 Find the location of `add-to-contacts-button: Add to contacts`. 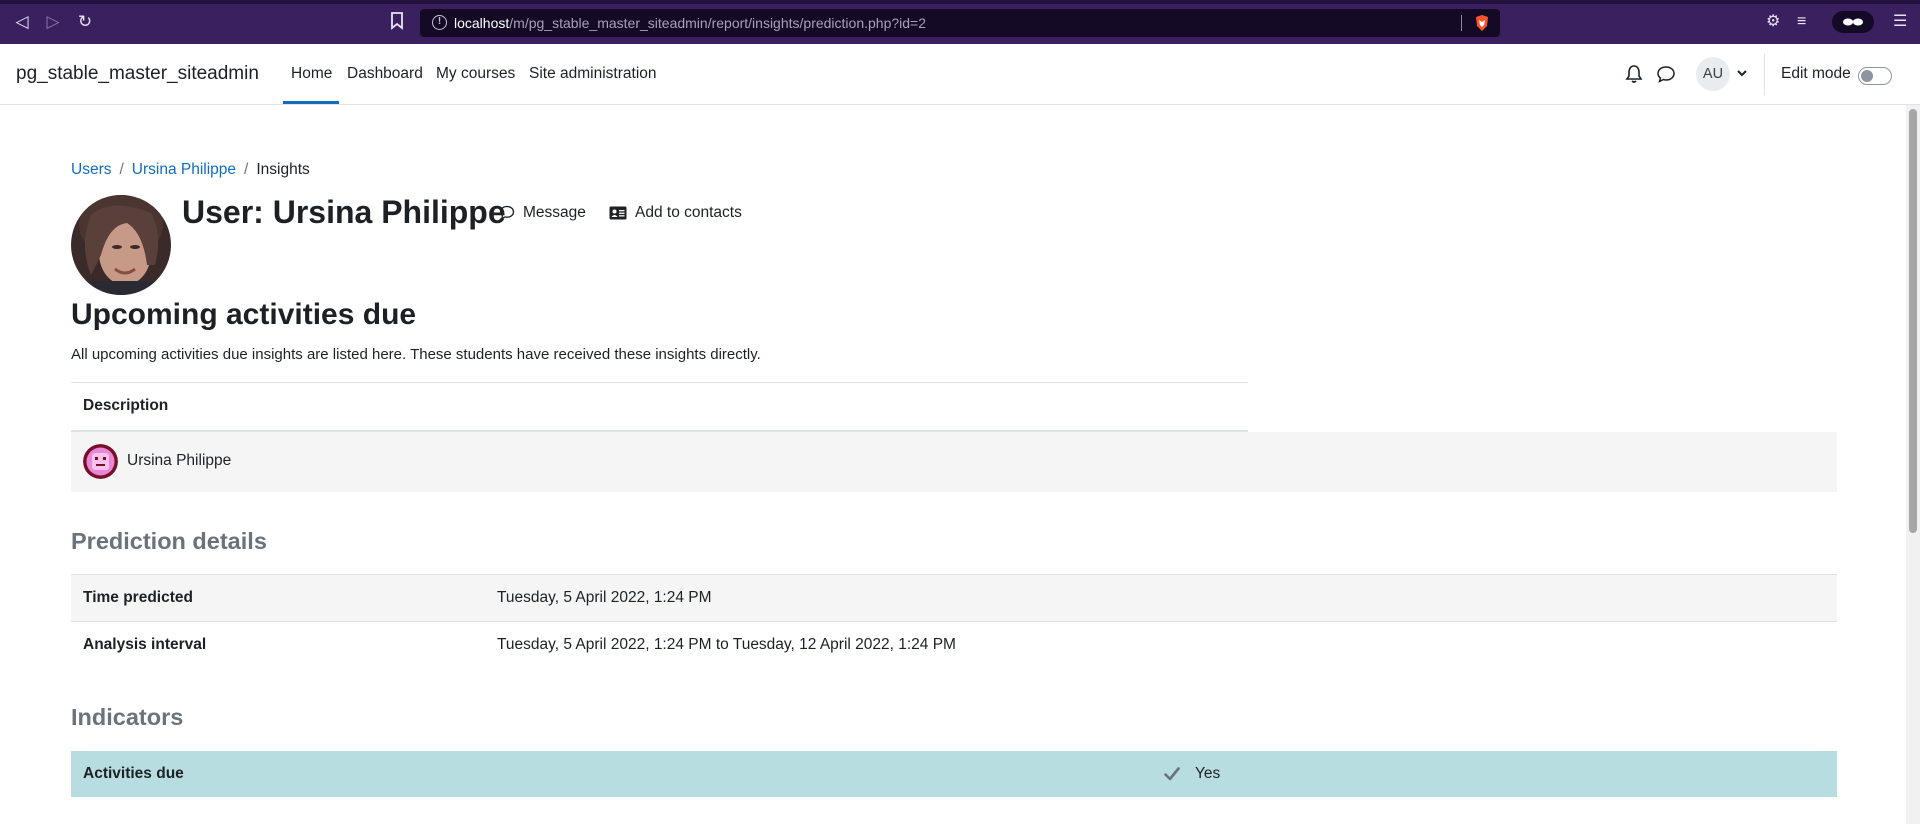

add-to-contacts-button: Add to contacts is located at coordinates (675, 213).